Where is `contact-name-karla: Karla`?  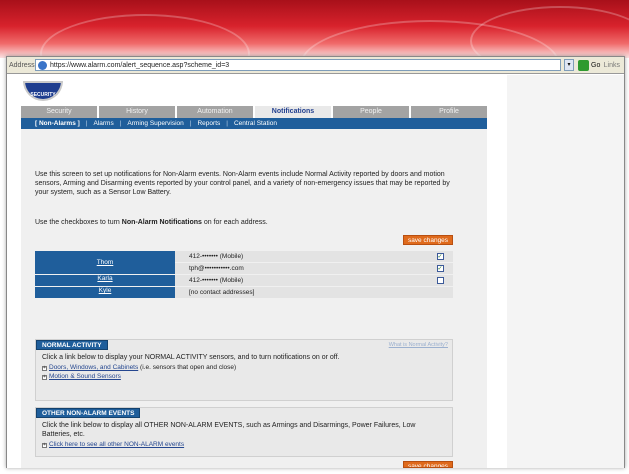 contact-name-karla: Karla is located at coordinates (105, 280).